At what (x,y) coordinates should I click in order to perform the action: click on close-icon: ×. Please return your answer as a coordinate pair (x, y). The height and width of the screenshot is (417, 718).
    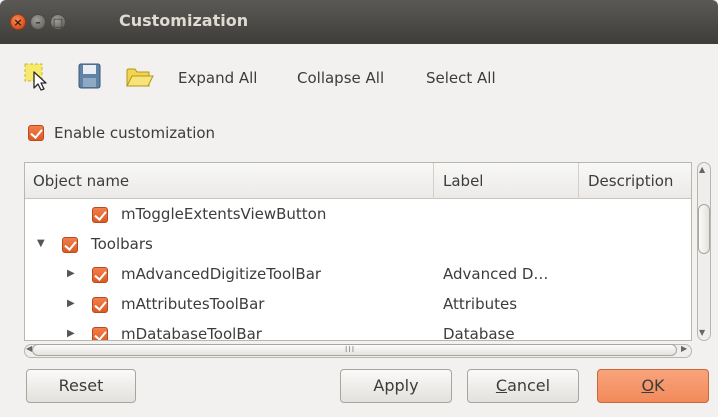
    Looking at the image, I should click on (18, 22).